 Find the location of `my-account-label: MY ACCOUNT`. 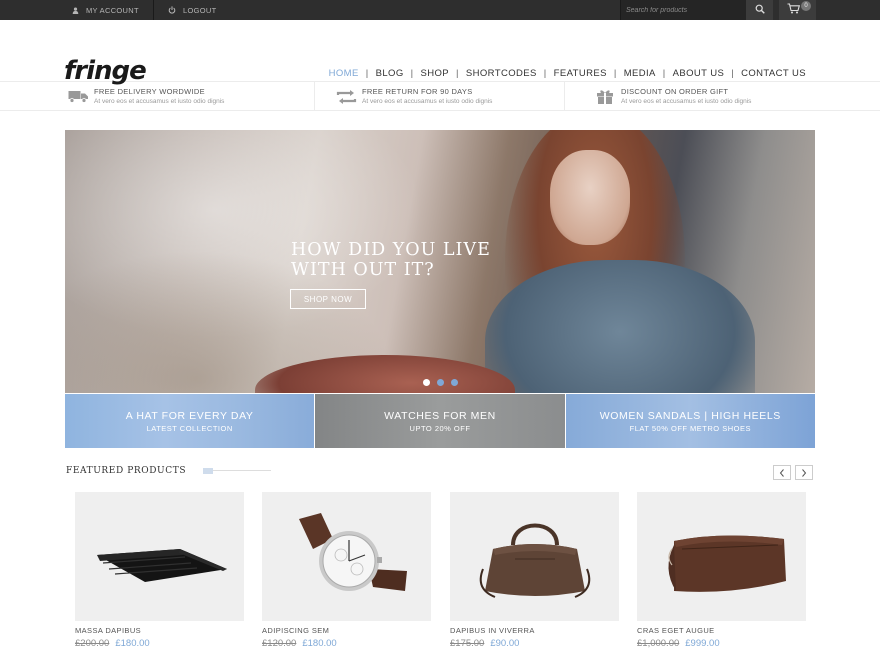

my-account-label: MY ACCOUNT is located at coordinates (112, 10).